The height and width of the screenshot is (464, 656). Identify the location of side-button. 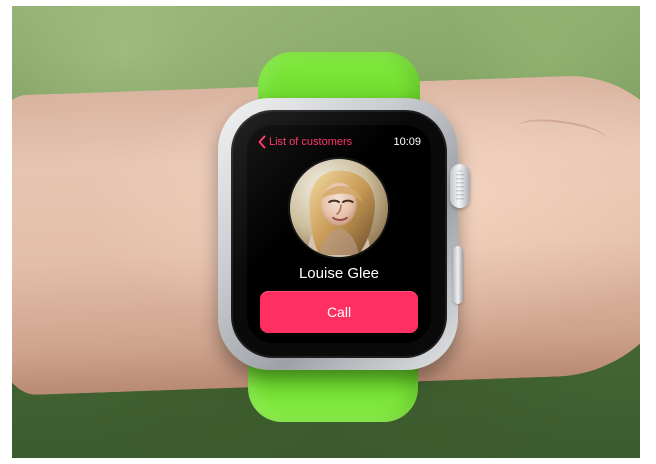
(458, 275).